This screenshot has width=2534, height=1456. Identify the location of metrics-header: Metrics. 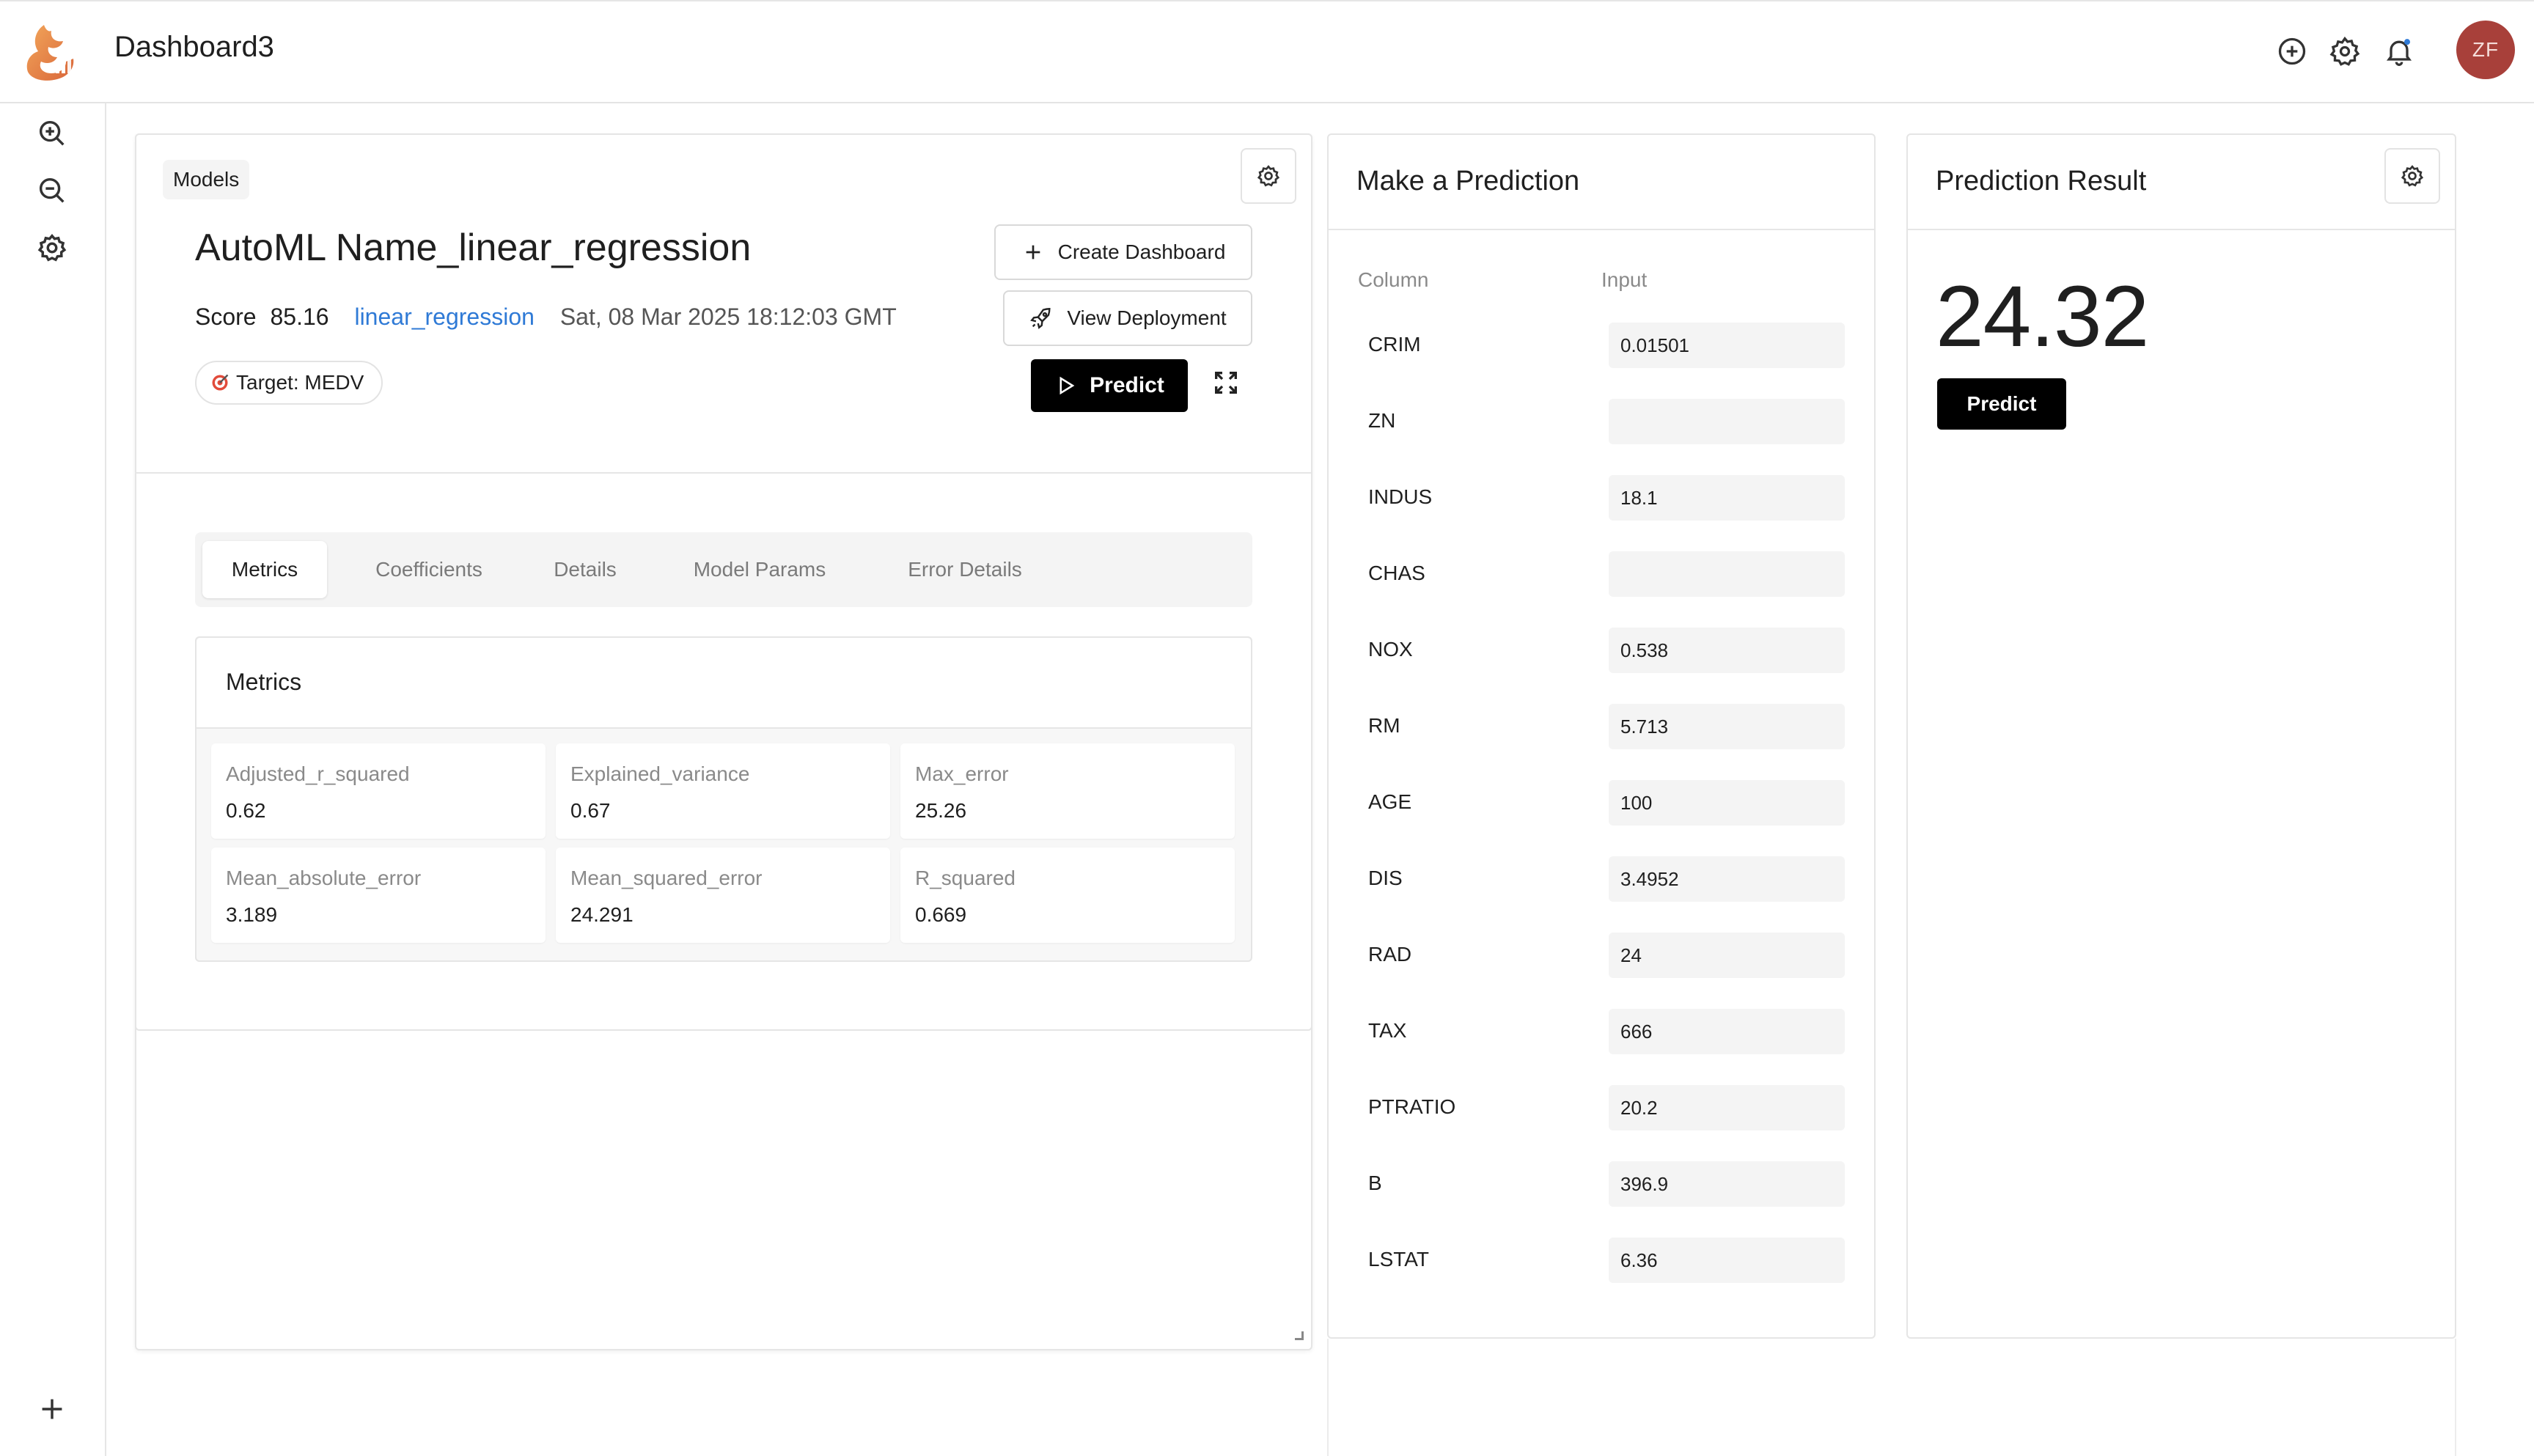
(724, 683).